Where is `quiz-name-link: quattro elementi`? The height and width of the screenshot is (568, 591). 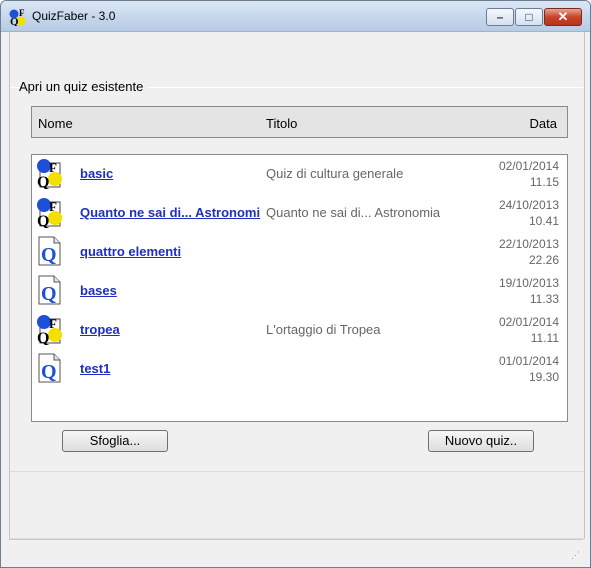
quiz-name-link: quattro elementi is located at coordinates (171, 251).